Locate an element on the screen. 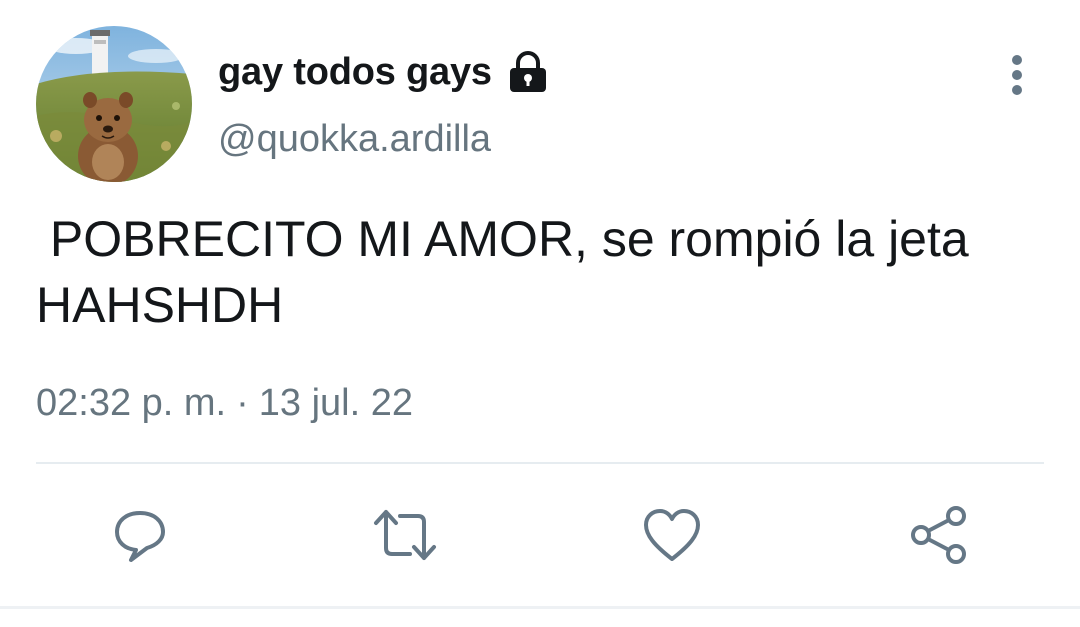 This screenshot has height=627, width=1080. reply-button is located at coordinates (140, 535).